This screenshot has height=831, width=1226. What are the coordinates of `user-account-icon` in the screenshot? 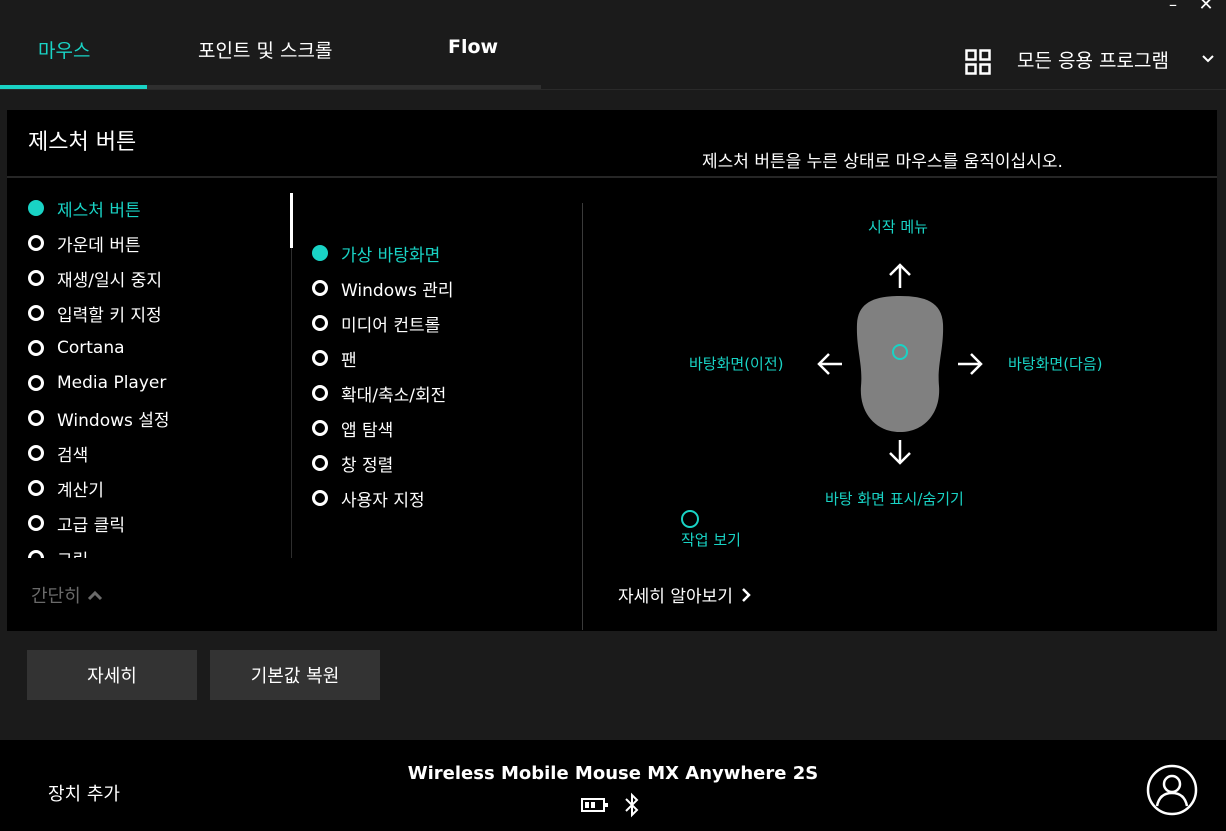 It's located at (1172, 790).